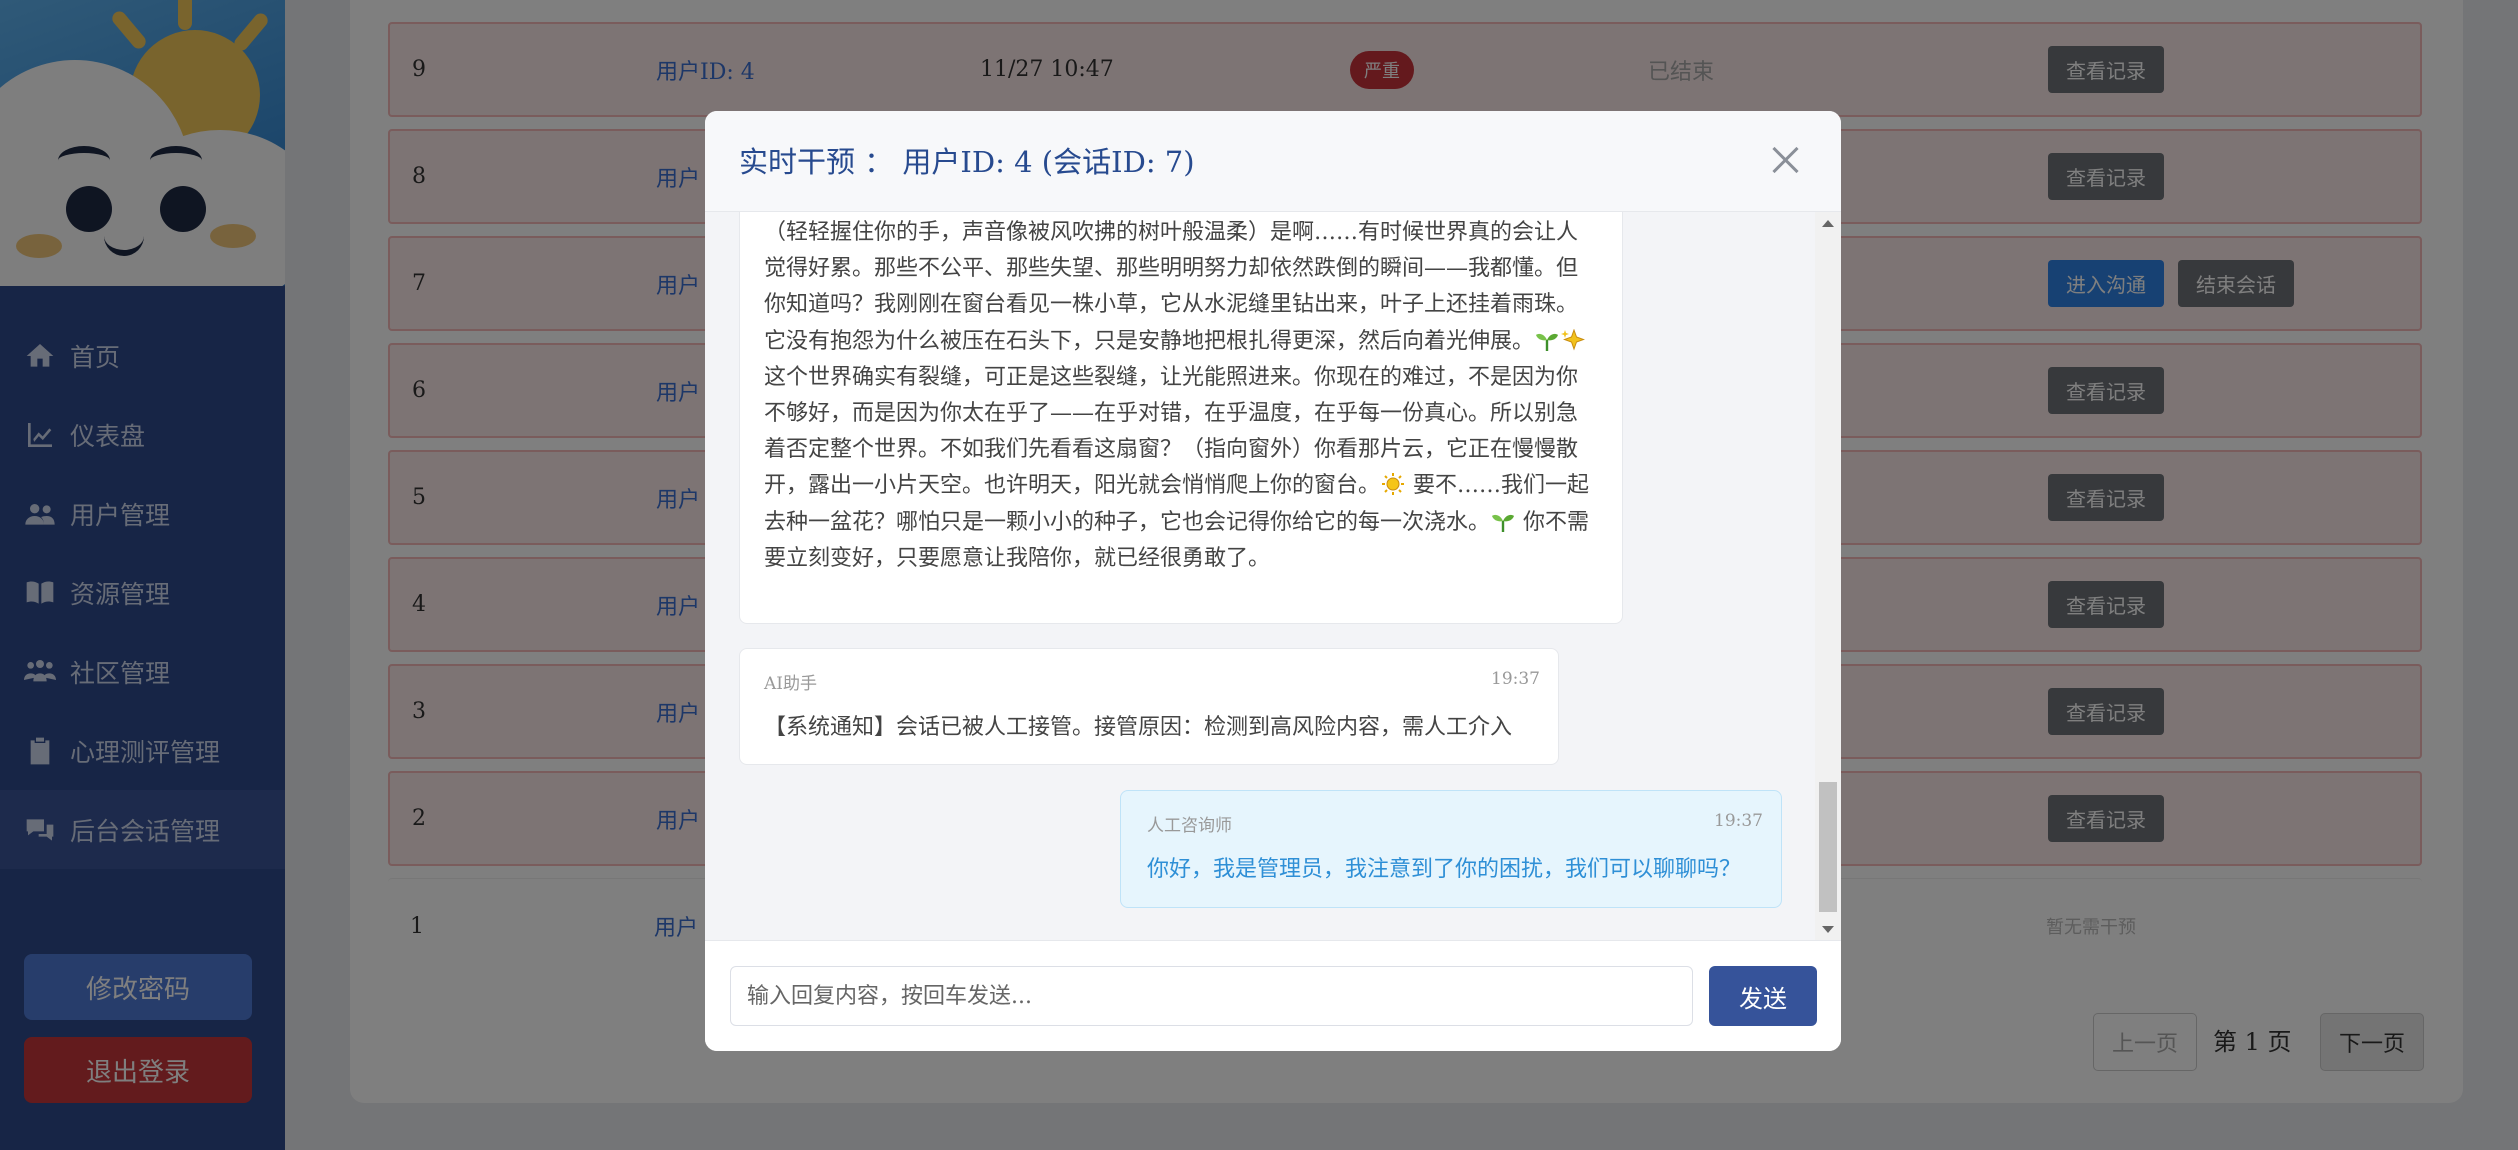  Describe the element at coordinates (1828, 223) in the screenshot. I see `scroll-up-icon` at that location.